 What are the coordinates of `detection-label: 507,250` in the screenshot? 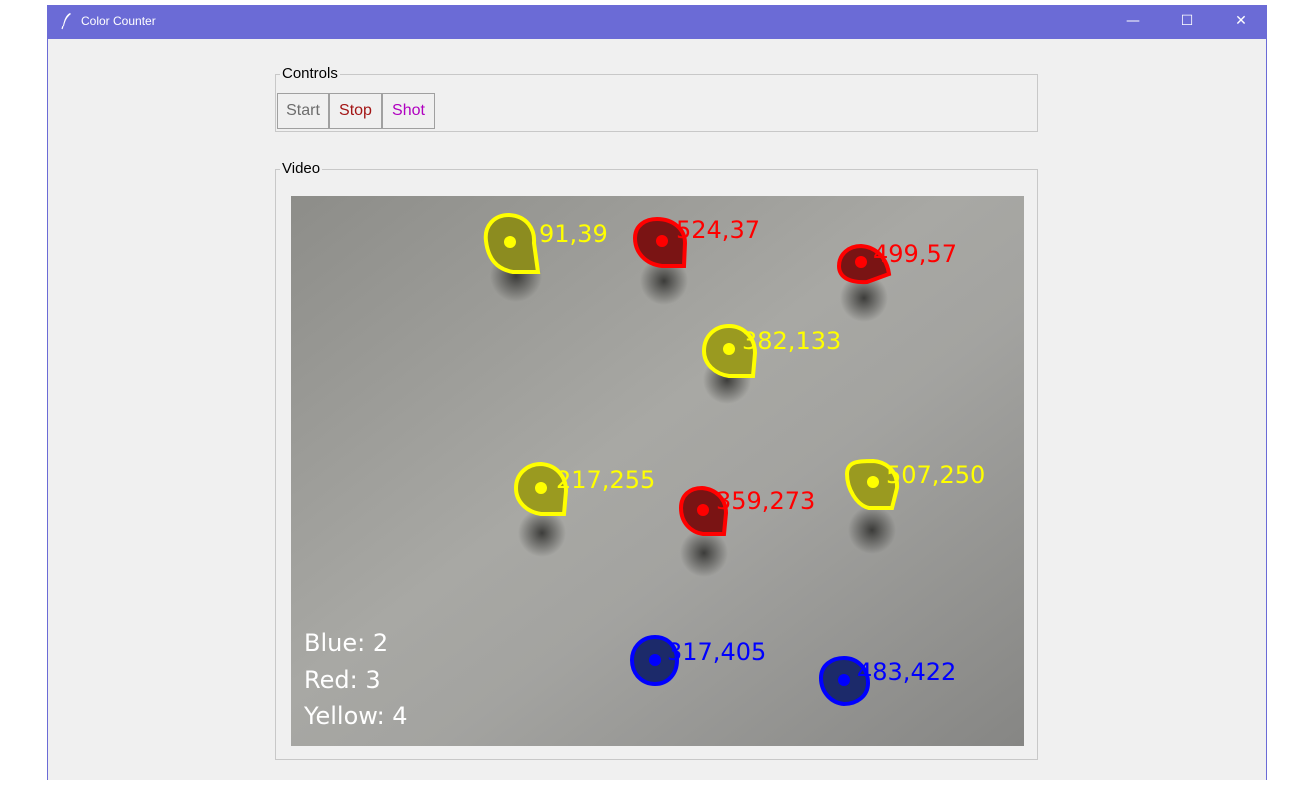 It's located at (935, 475).